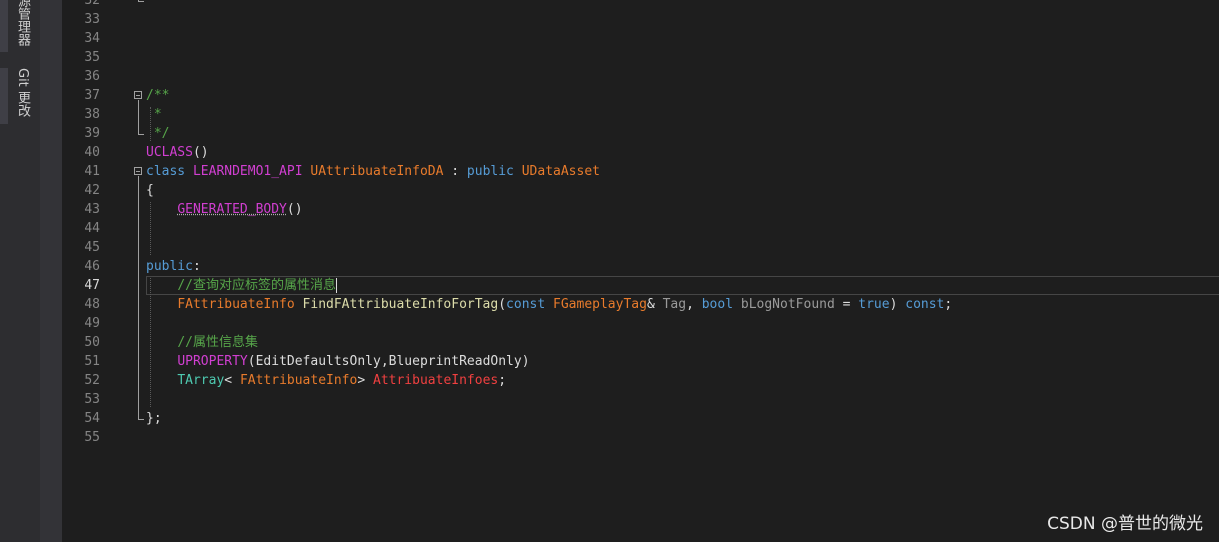  I want to click on code-token: bool, so click(717, 304).